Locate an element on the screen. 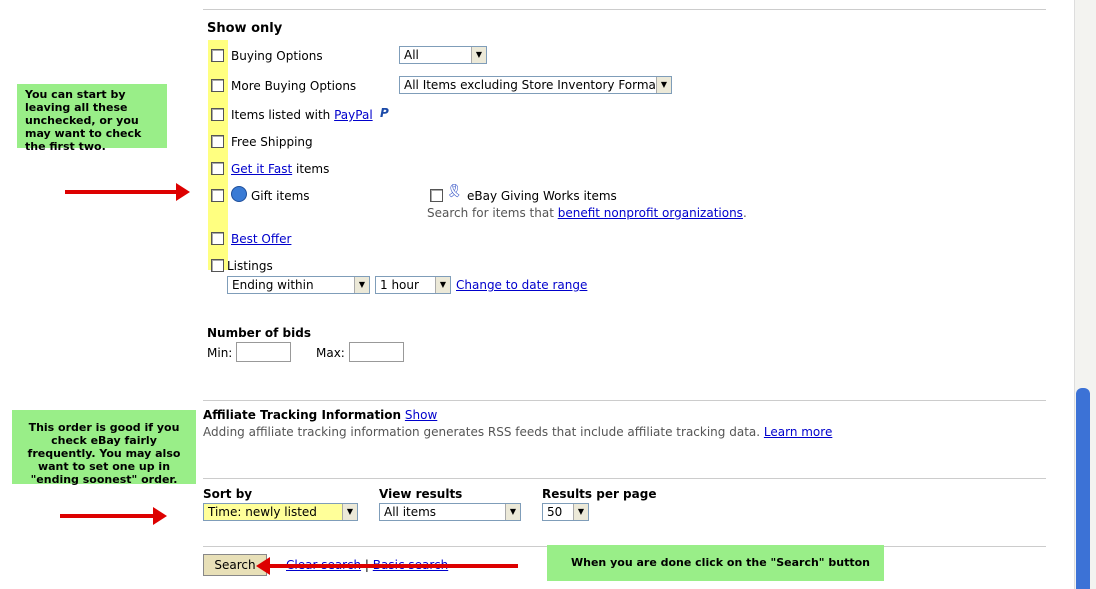 This screenshot has width=1096, height=589. gift-items-label: Gift items is located at coordinates (280, 196).